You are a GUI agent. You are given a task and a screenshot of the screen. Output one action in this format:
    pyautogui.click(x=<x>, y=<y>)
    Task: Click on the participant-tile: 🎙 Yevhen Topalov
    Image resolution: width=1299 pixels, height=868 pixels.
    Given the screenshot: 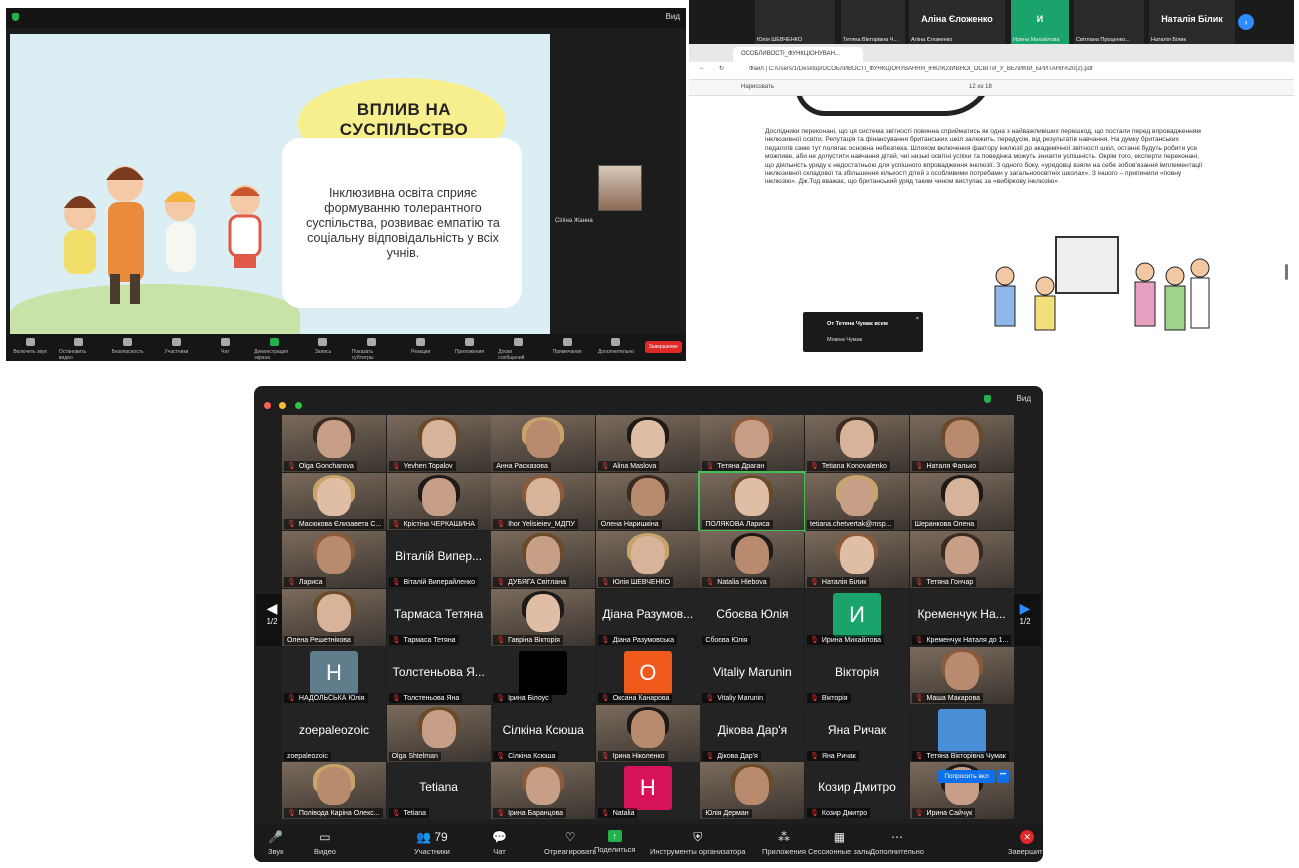 What is the action you would take?
    pyautogui.click(x=438, y=443)
    